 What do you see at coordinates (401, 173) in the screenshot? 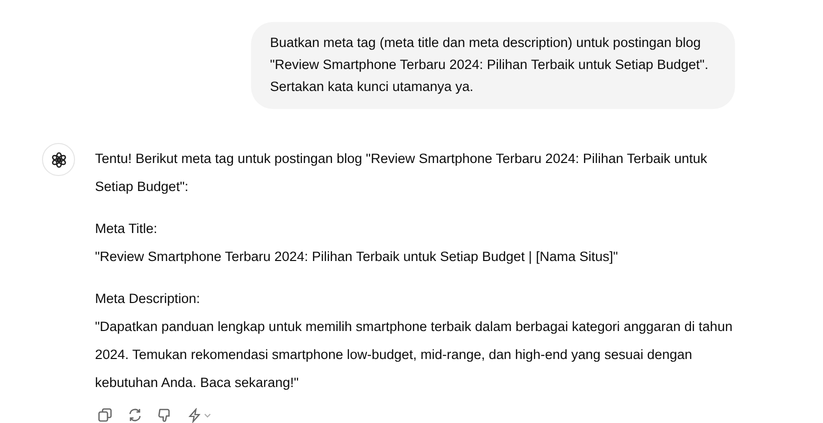
I see `intro-text: Tentu! Berikut meta tag untuk postingan blog "Review Smartphone Terbaru 2024: Pilihan Terbaik untuk Setiap Budget":` at bounding box center [401, 173].